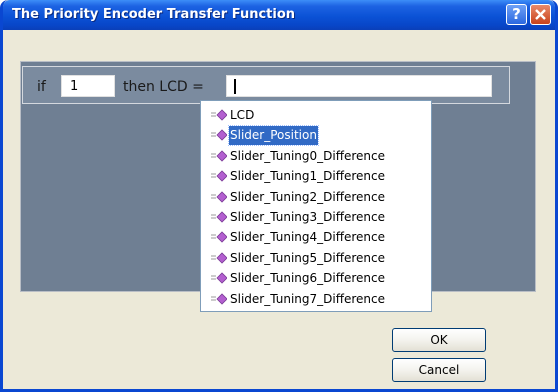  What do you see at coordinates (307, 217) in the screenshot?
I see `dropdown-item-label: Slider_Tuning3_Difference` at bounding box center [307, 217].